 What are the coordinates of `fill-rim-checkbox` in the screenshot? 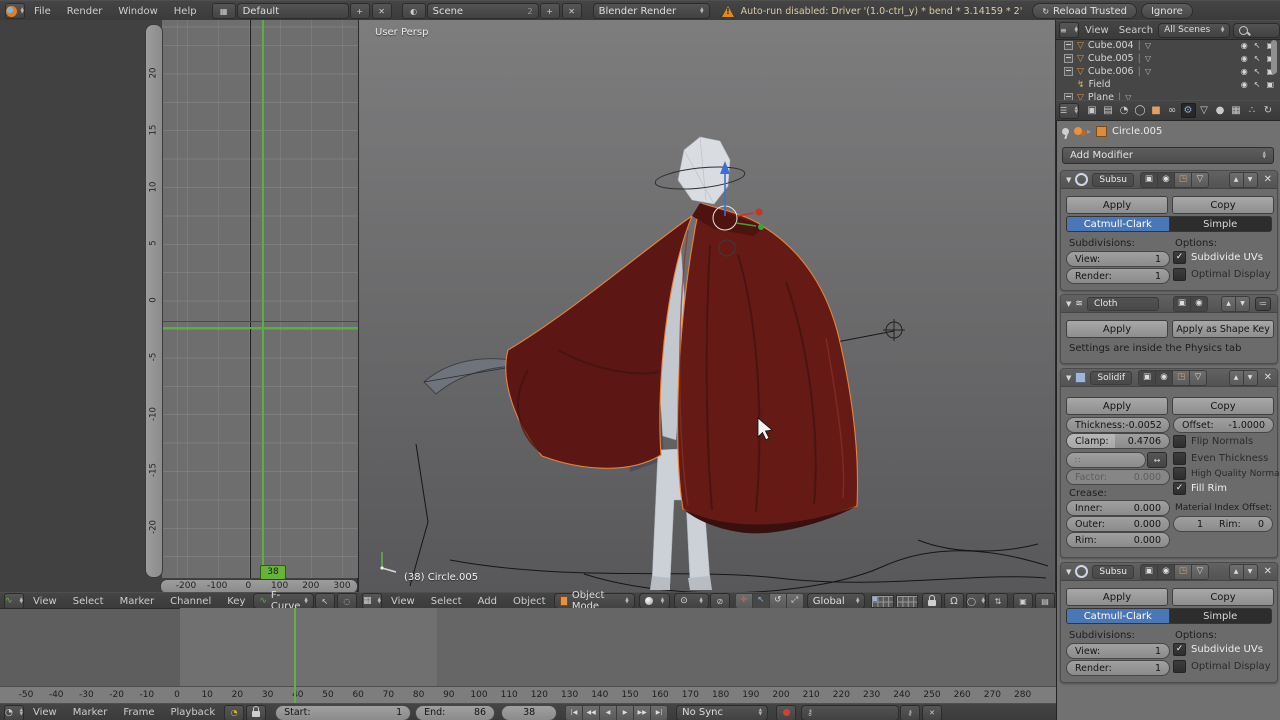 It's located at (1179, 488).